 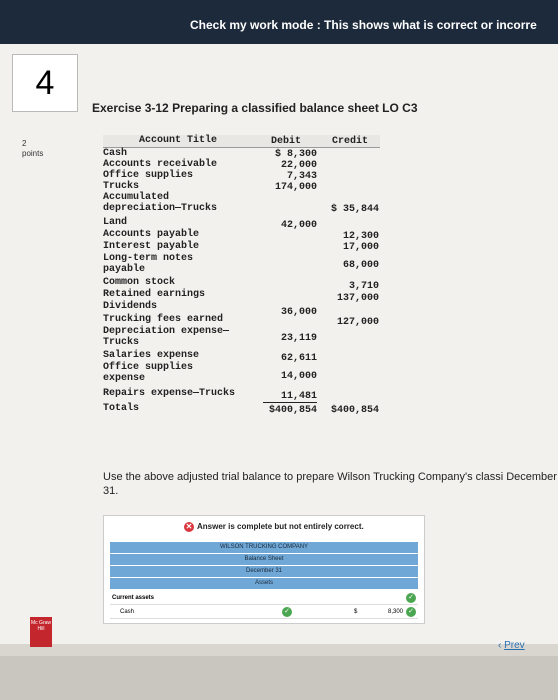 What do you see at coordinates (160, 203) in the screenshot?
I see `row-account: Accumulated depreciation—Trucks` at bounding box center [160, 203].